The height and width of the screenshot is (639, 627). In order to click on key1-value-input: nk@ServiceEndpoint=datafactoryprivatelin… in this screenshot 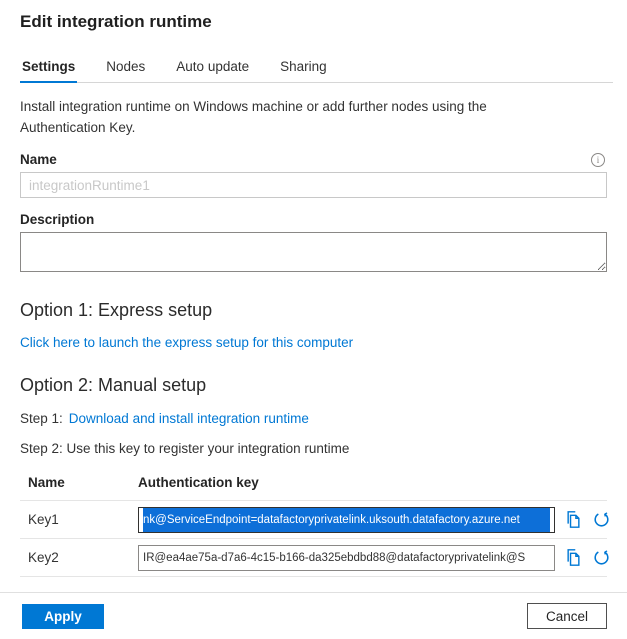, I will do `click(346, 519)`.